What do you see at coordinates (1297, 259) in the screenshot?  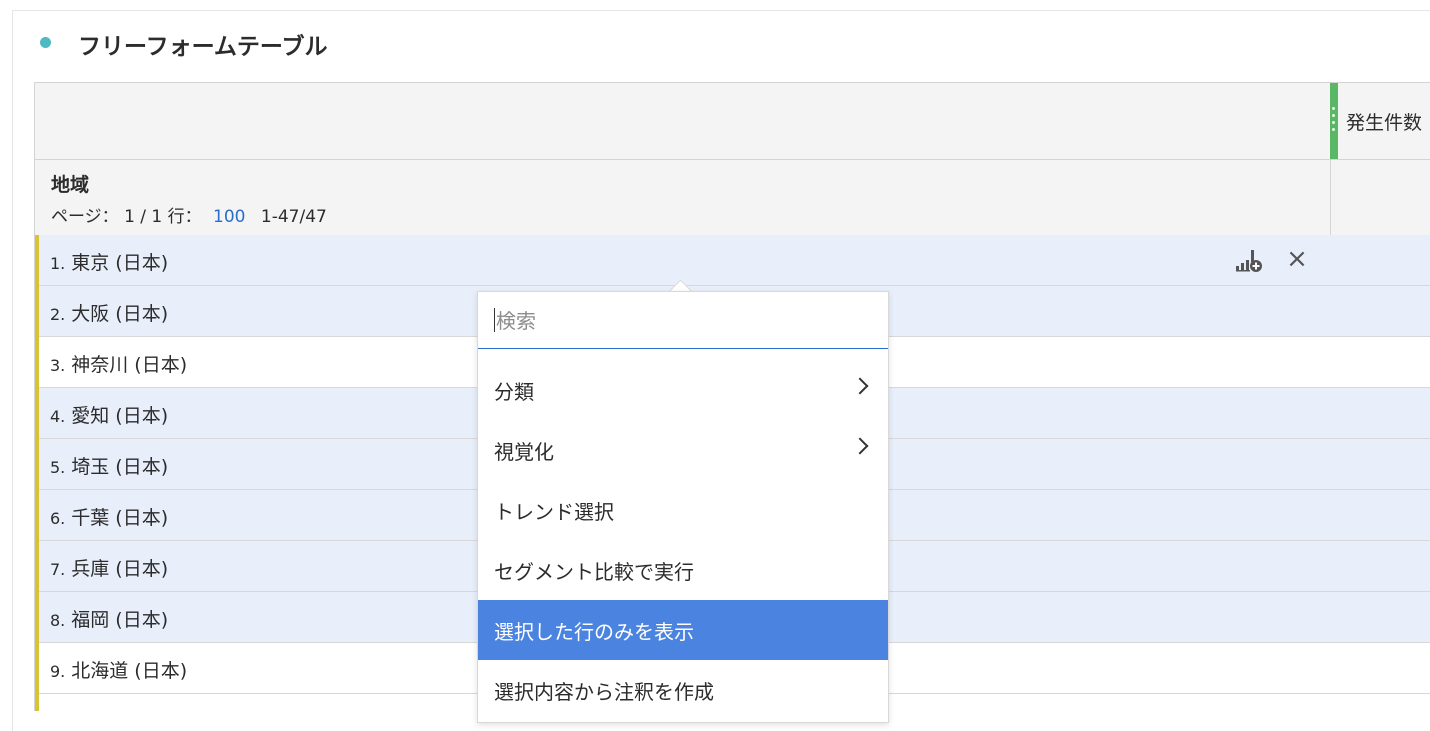 I see `close-icon: ×` at bounding box center [1297, 259].